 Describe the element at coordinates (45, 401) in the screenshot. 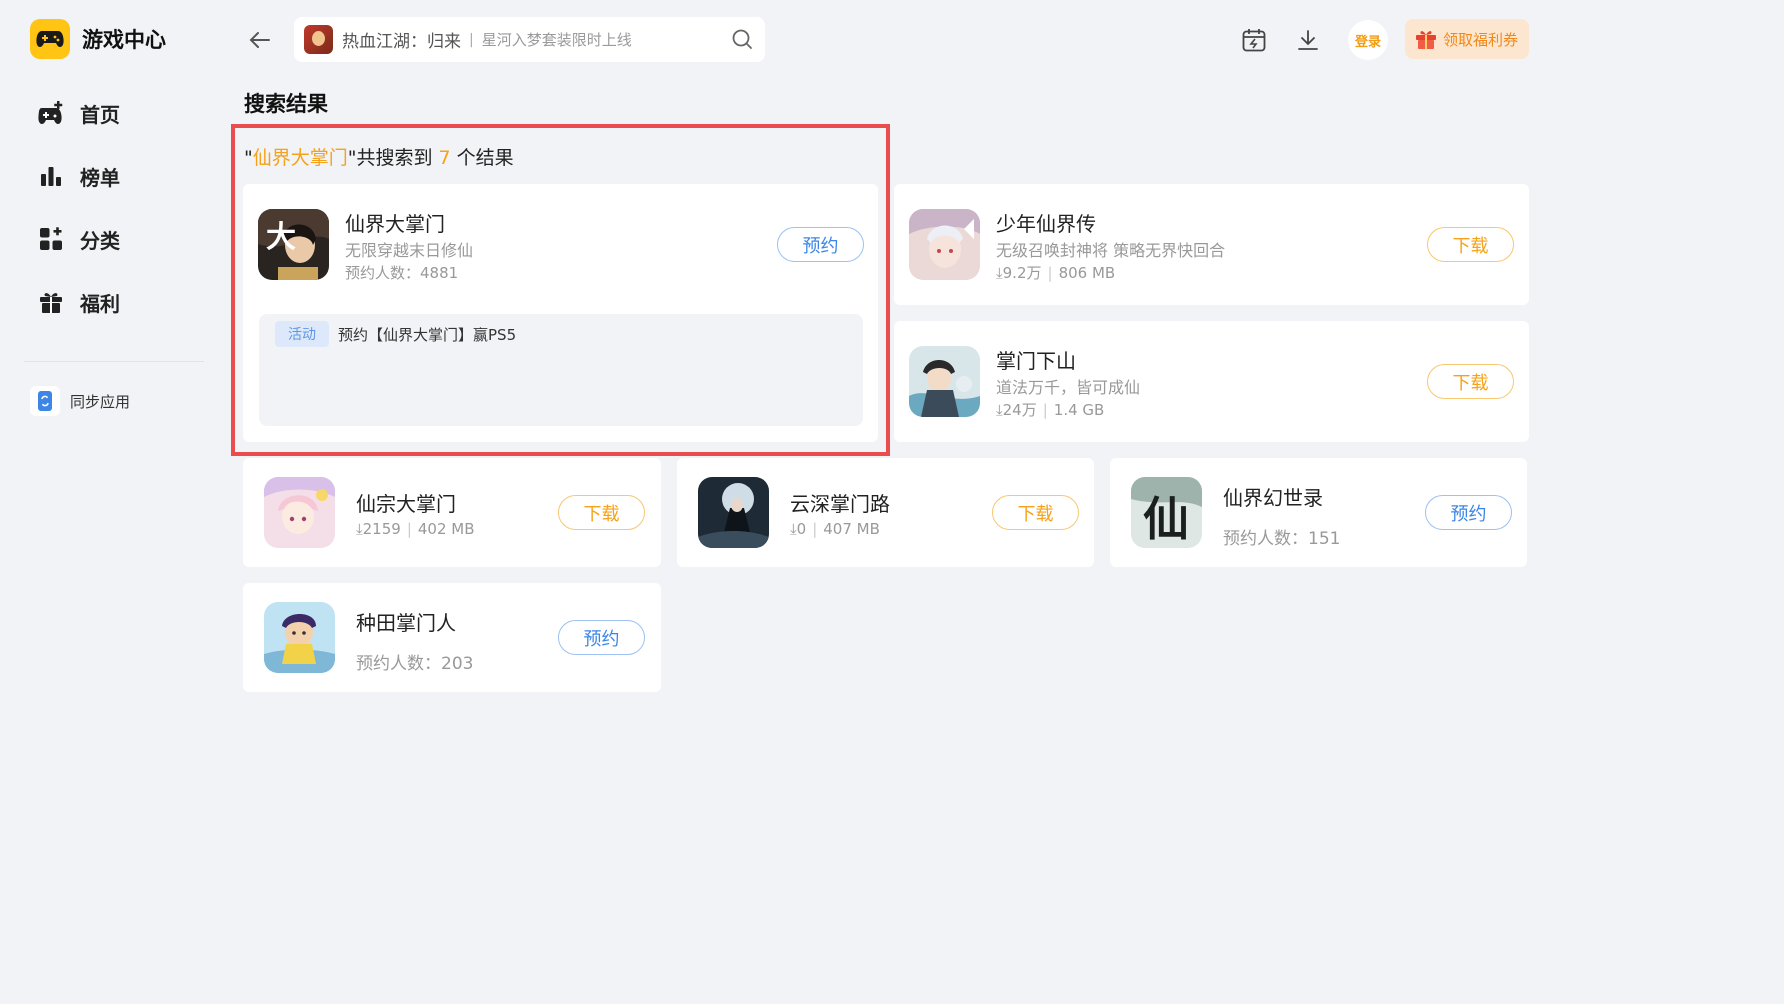

I see `phone-sync-icon` at that location.